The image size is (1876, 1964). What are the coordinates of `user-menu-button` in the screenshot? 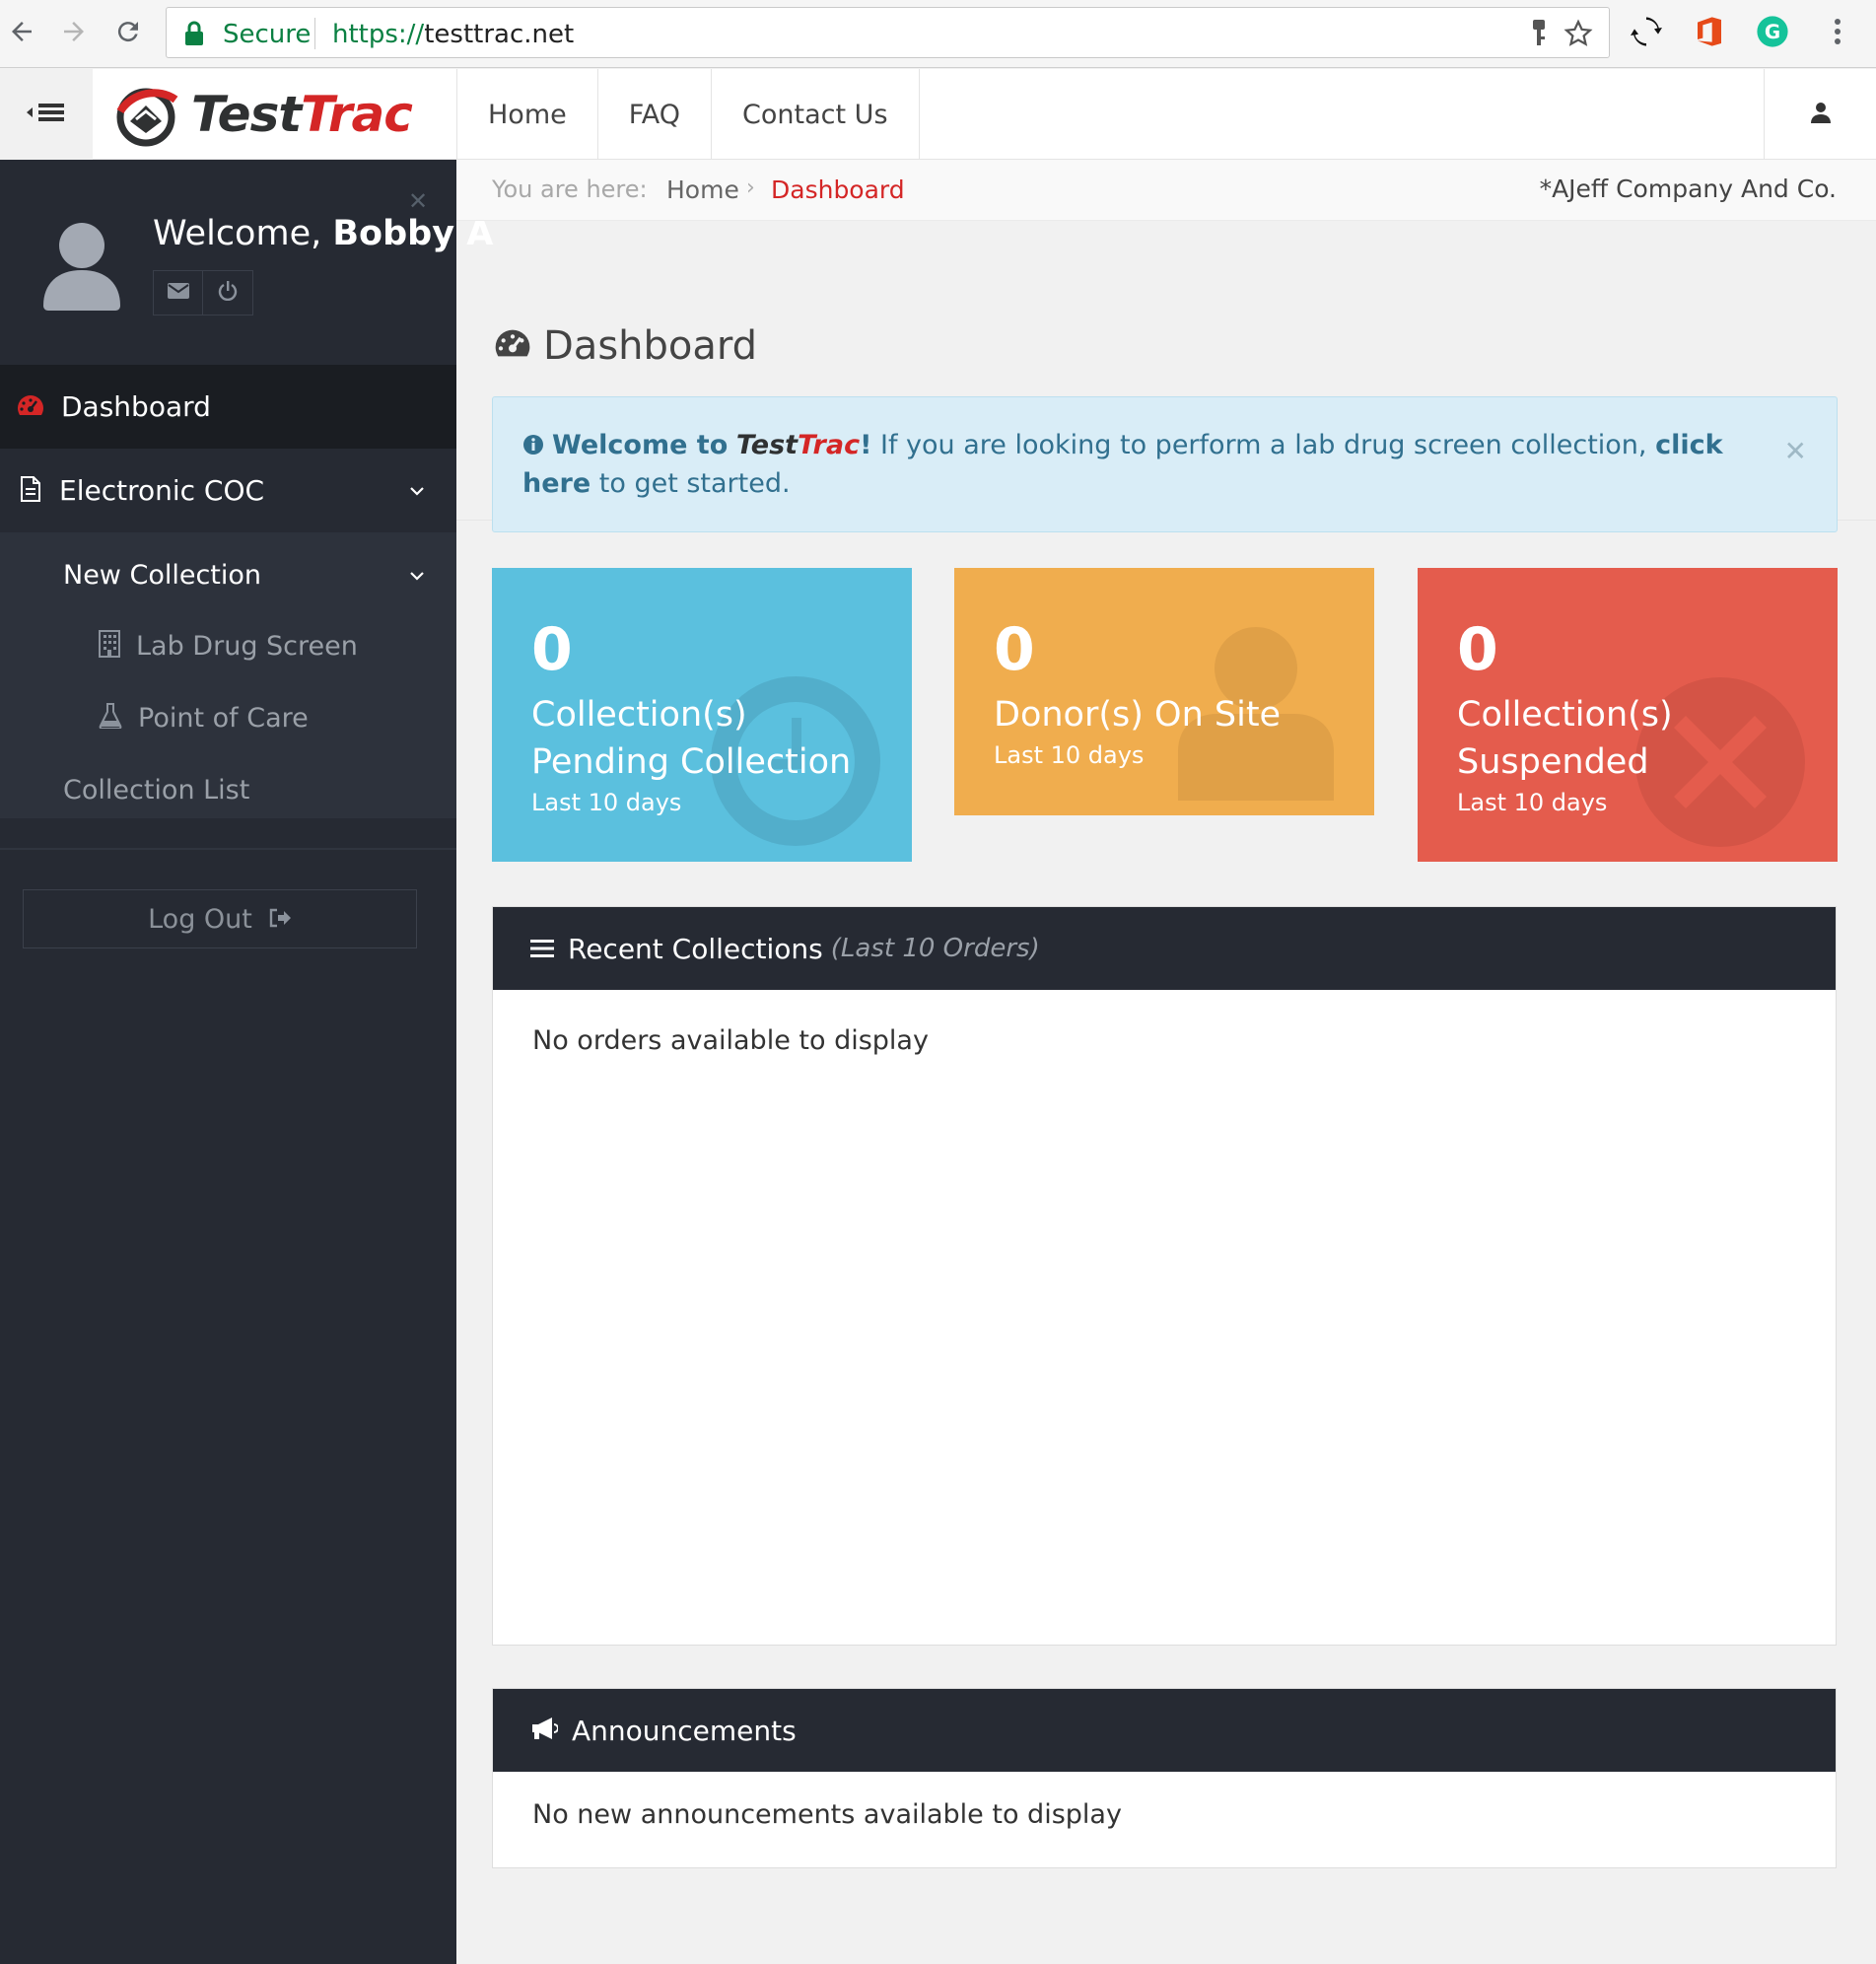 It's located at (1820, 114).